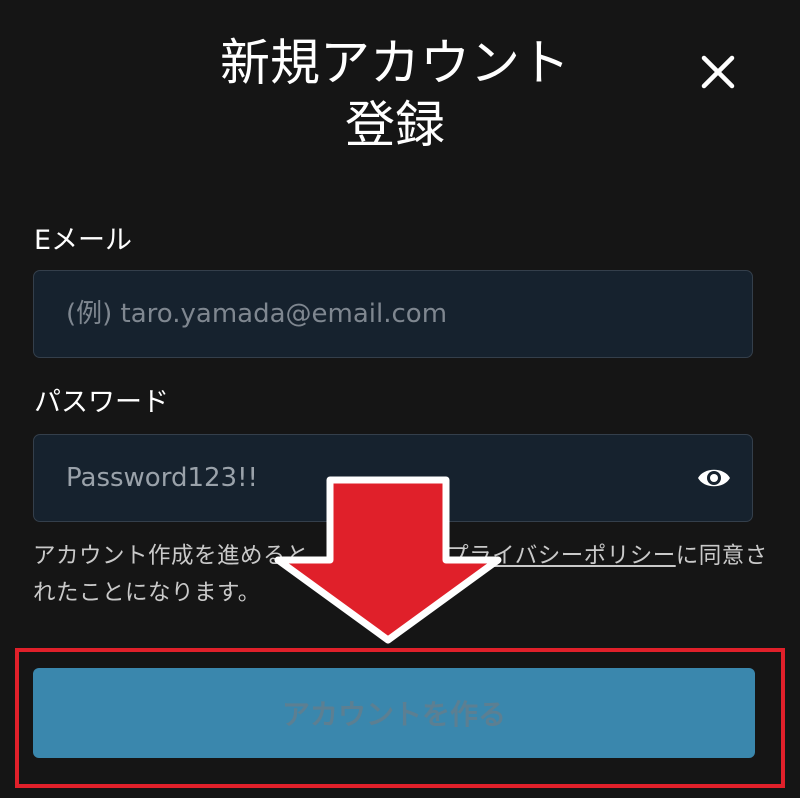  I want to click on password-field-container, so click(393, 478).